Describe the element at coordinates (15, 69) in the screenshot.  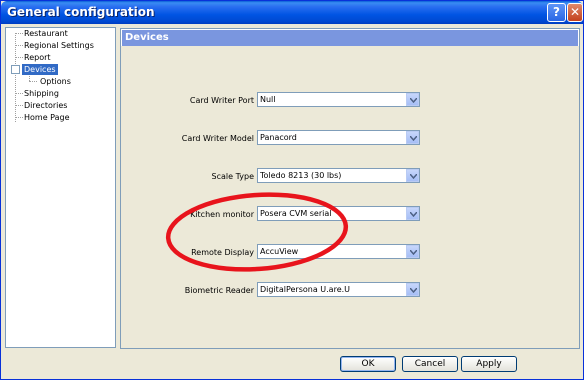
I see `collapse-icon` at that location.